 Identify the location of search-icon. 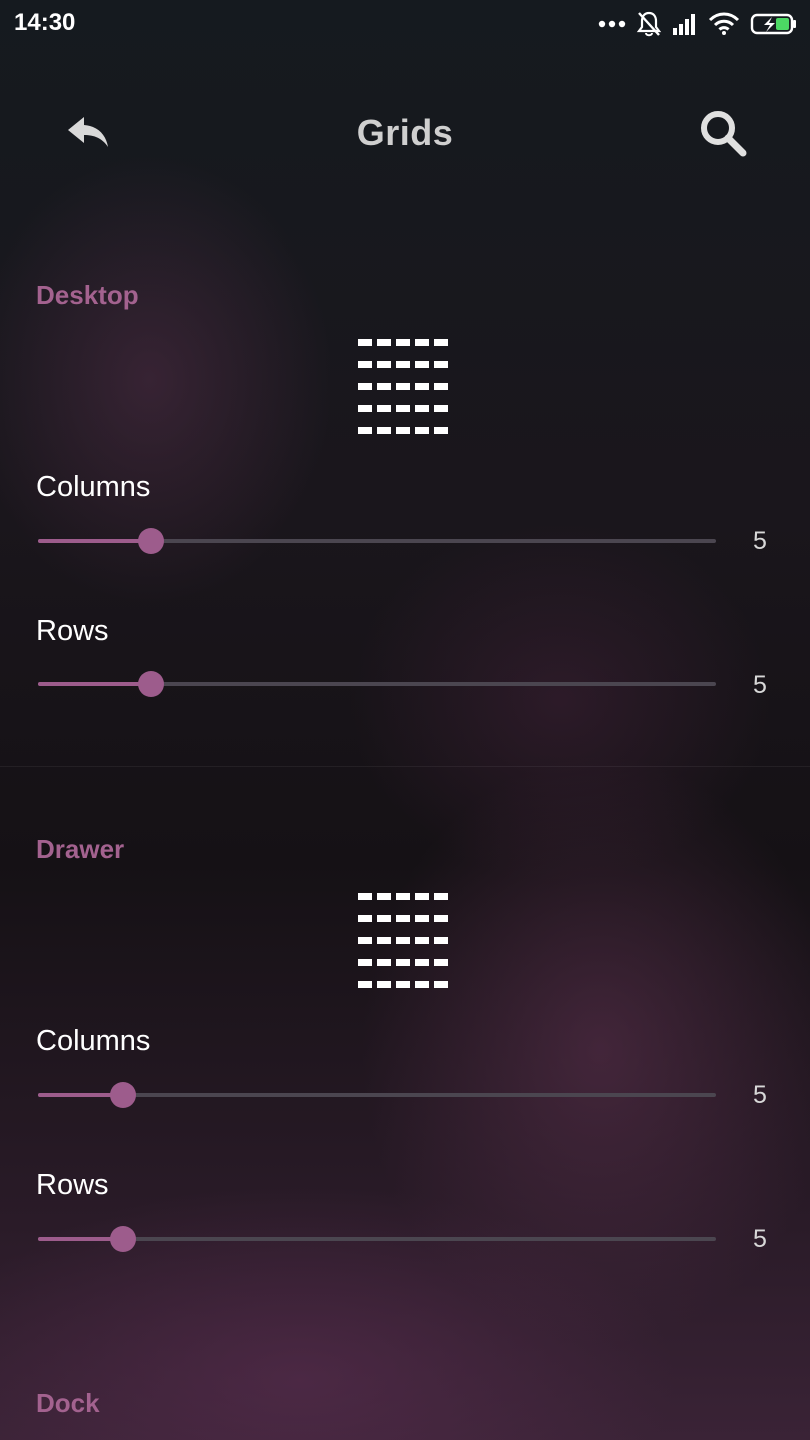
(723, 135).